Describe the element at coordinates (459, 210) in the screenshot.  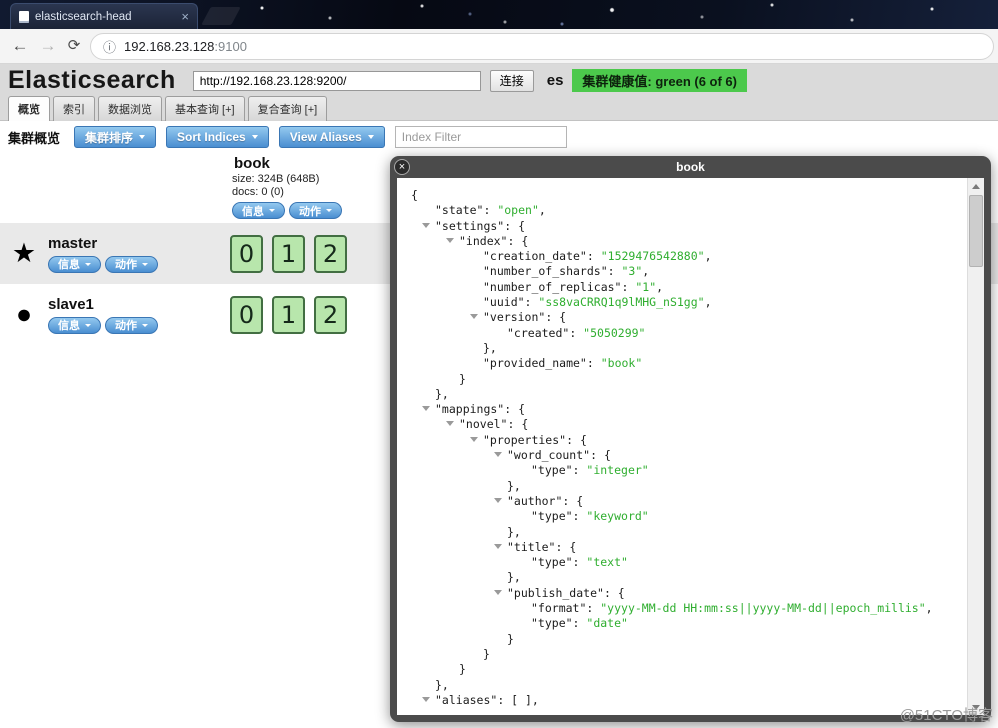
I see `json-key: "state"` at that location.